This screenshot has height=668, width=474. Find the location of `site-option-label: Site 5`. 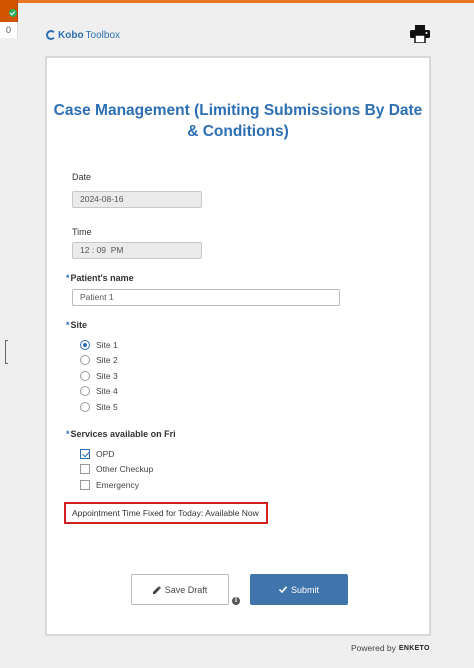

site-option-label: Site 5 is located at coordinates (107, 407).